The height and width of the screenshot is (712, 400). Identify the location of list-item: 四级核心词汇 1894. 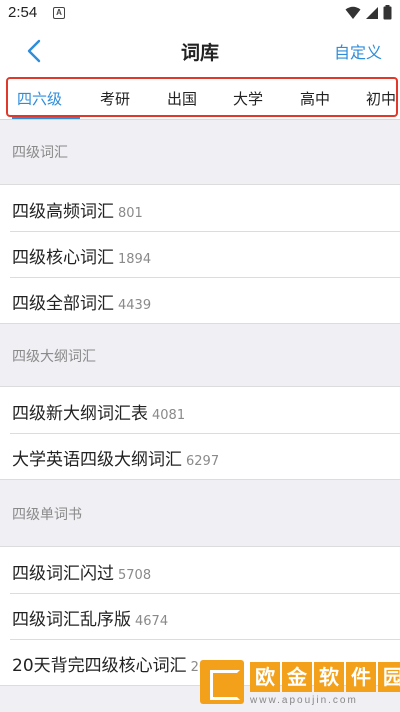
(200, 254).